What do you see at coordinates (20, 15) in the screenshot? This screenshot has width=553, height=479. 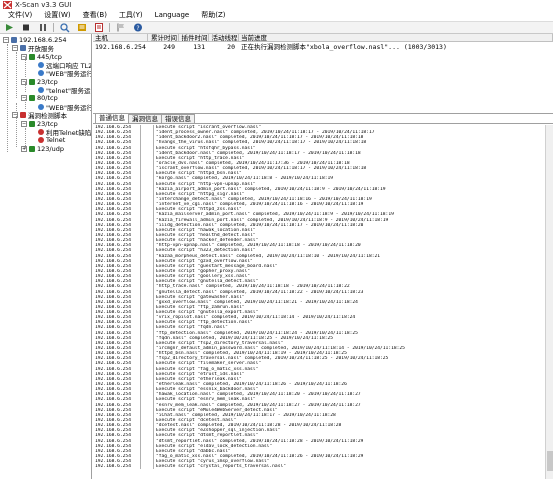 I see `menu-item-0: 文件(V)` at bounding box center [20, 15].